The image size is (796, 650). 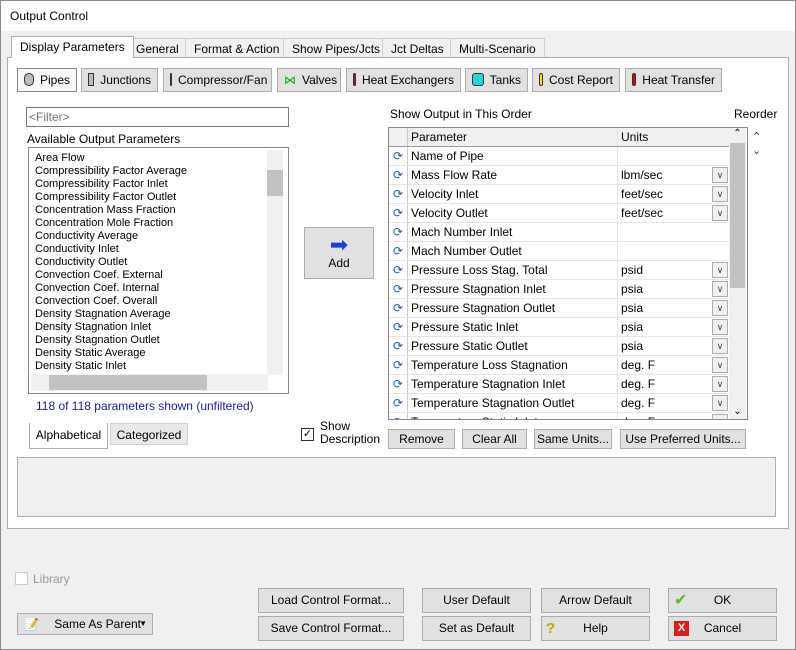 I want to click on cancel-button: X Cancel, so click(x=722, y=628).